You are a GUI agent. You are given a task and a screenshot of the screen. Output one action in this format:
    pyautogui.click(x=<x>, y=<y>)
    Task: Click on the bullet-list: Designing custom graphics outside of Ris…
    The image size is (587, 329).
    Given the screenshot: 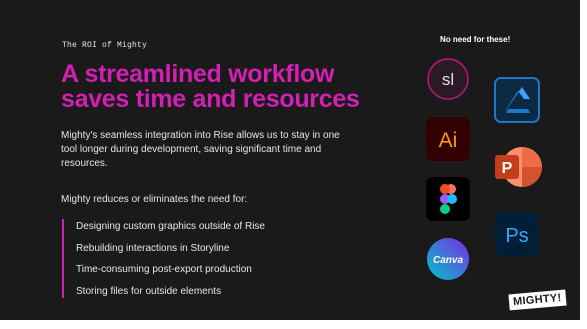 What is the action you would take?
    pyautogui.click(x=170, y=264)
    